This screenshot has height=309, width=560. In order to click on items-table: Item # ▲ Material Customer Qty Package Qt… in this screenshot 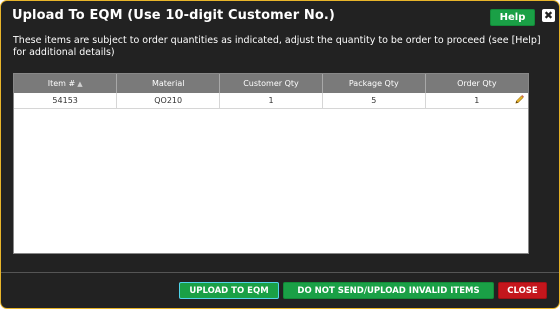, I will do `click(271, 91)`.